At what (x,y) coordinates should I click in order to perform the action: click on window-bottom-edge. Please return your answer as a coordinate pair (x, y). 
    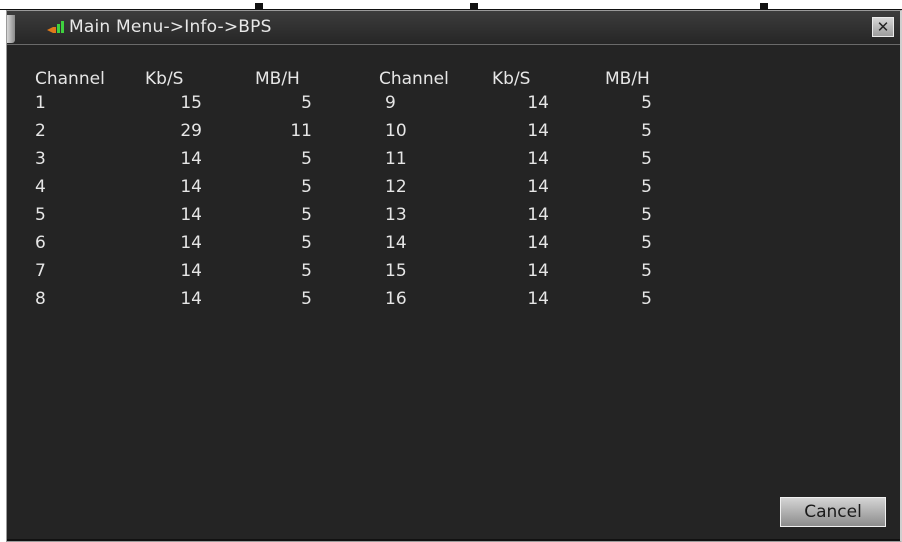
    Looking at the image, I should click on (453, 540).